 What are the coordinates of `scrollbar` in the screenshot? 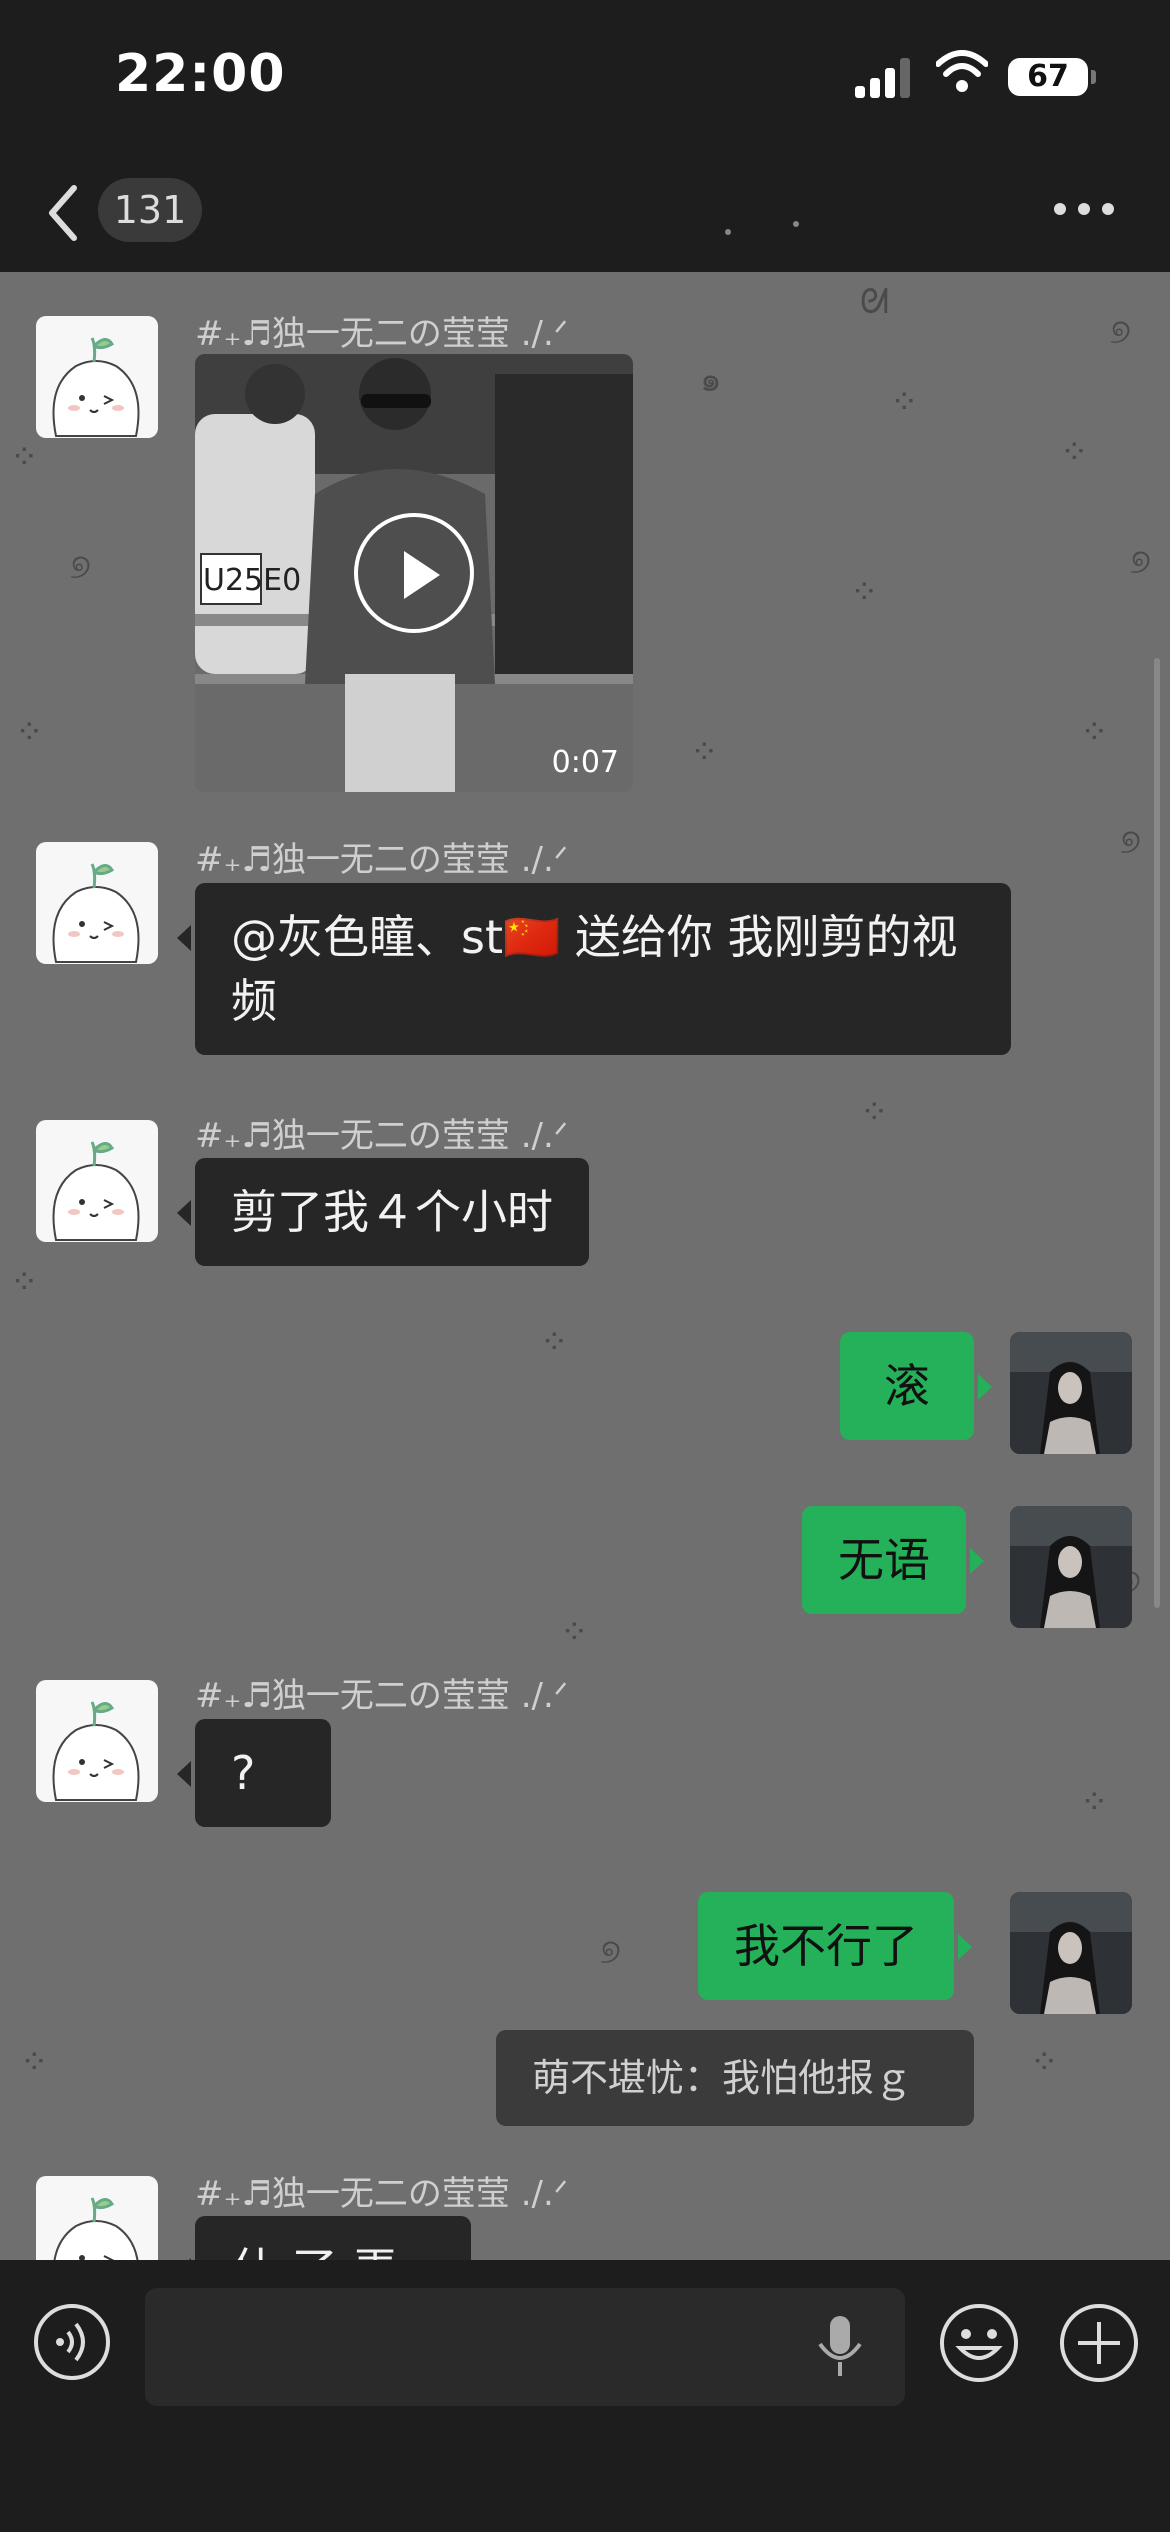 It's located at (1157, 1133).